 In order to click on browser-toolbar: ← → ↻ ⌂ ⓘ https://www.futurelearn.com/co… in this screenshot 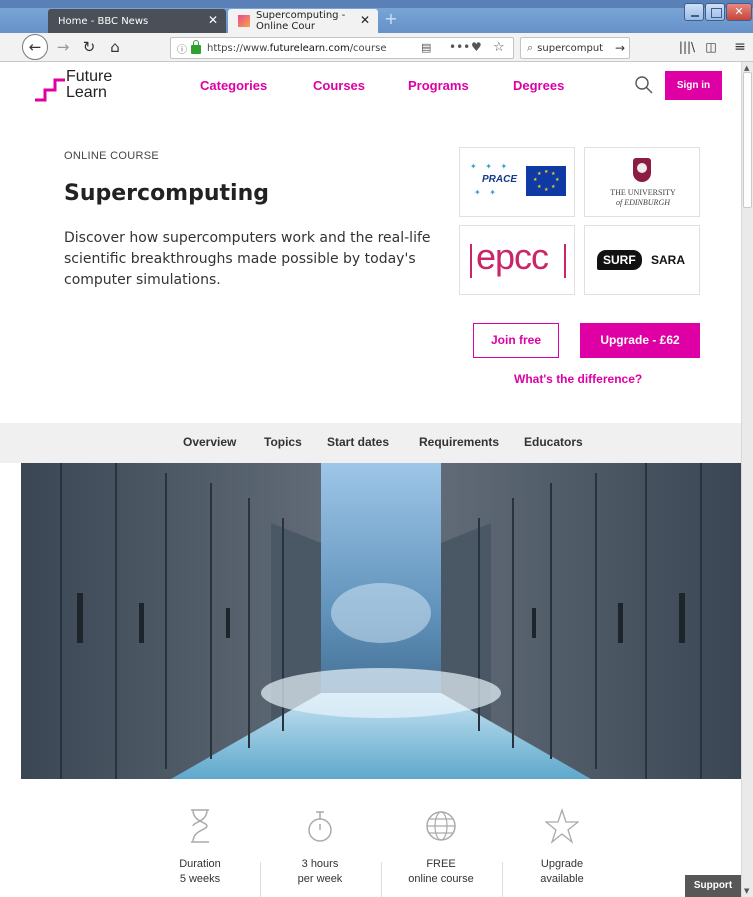, I will do `click(376, 47)`.